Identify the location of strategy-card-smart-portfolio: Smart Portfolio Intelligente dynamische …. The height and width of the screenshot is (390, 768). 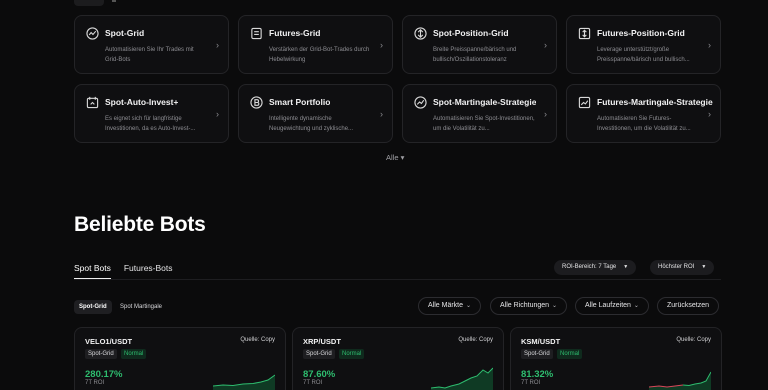
(315, 113).